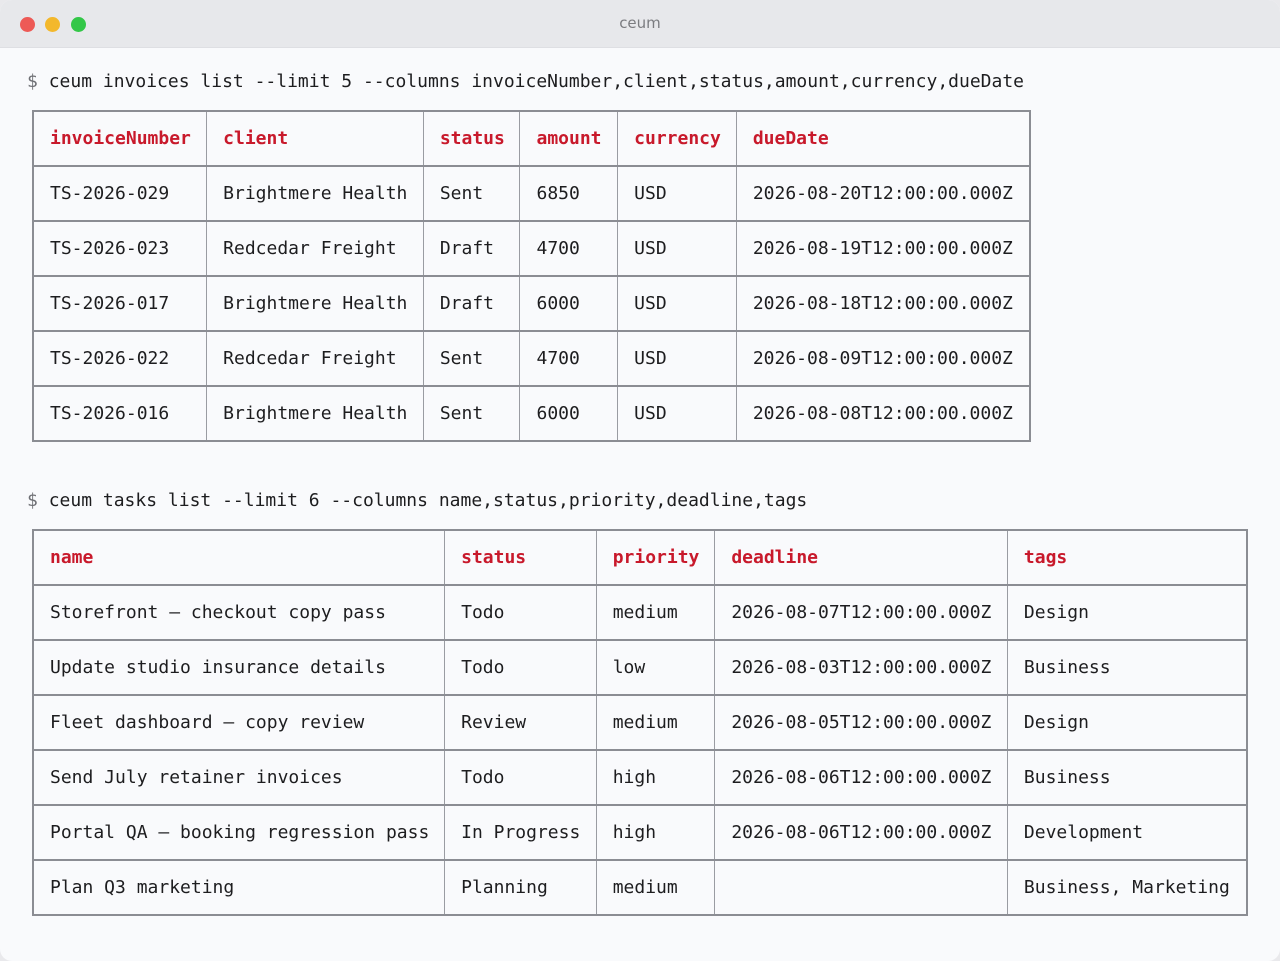 The image size is (1280, 961). What do you see at coordinates (520, 722) in the screenshot?
I see `cell-status: Review` at bounding box center [520, 722].